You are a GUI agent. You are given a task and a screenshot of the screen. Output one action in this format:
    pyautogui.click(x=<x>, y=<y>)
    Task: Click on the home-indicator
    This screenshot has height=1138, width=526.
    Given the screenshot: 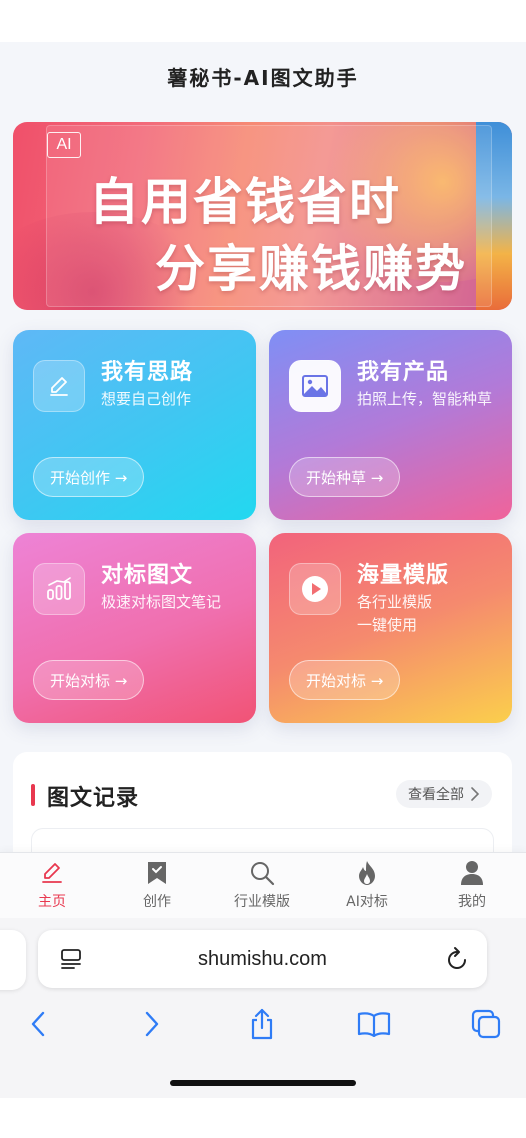 What is the action you would take?
    pyautogui.click(x=263, y=1083)
    